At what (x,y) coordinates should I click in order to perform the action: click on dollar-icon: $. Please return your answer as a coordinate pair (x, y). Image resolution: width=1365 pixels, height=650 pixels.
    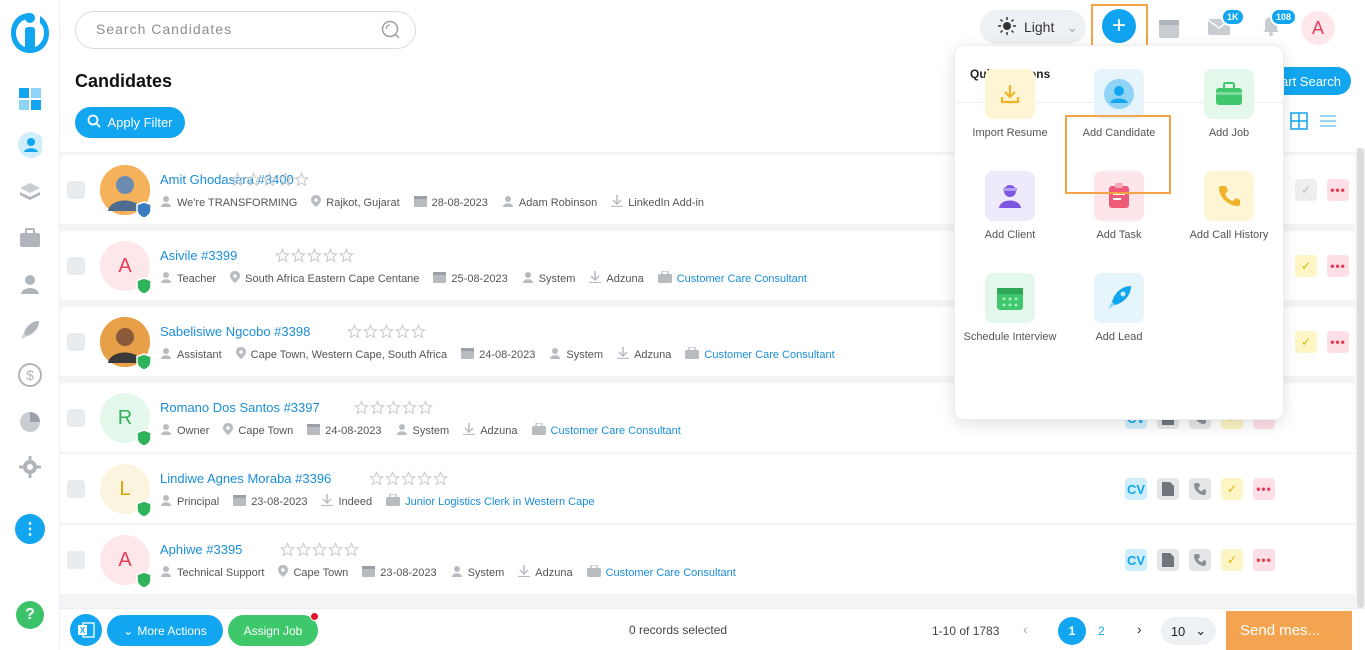
    Looking at the image, I should click on (30, 375).